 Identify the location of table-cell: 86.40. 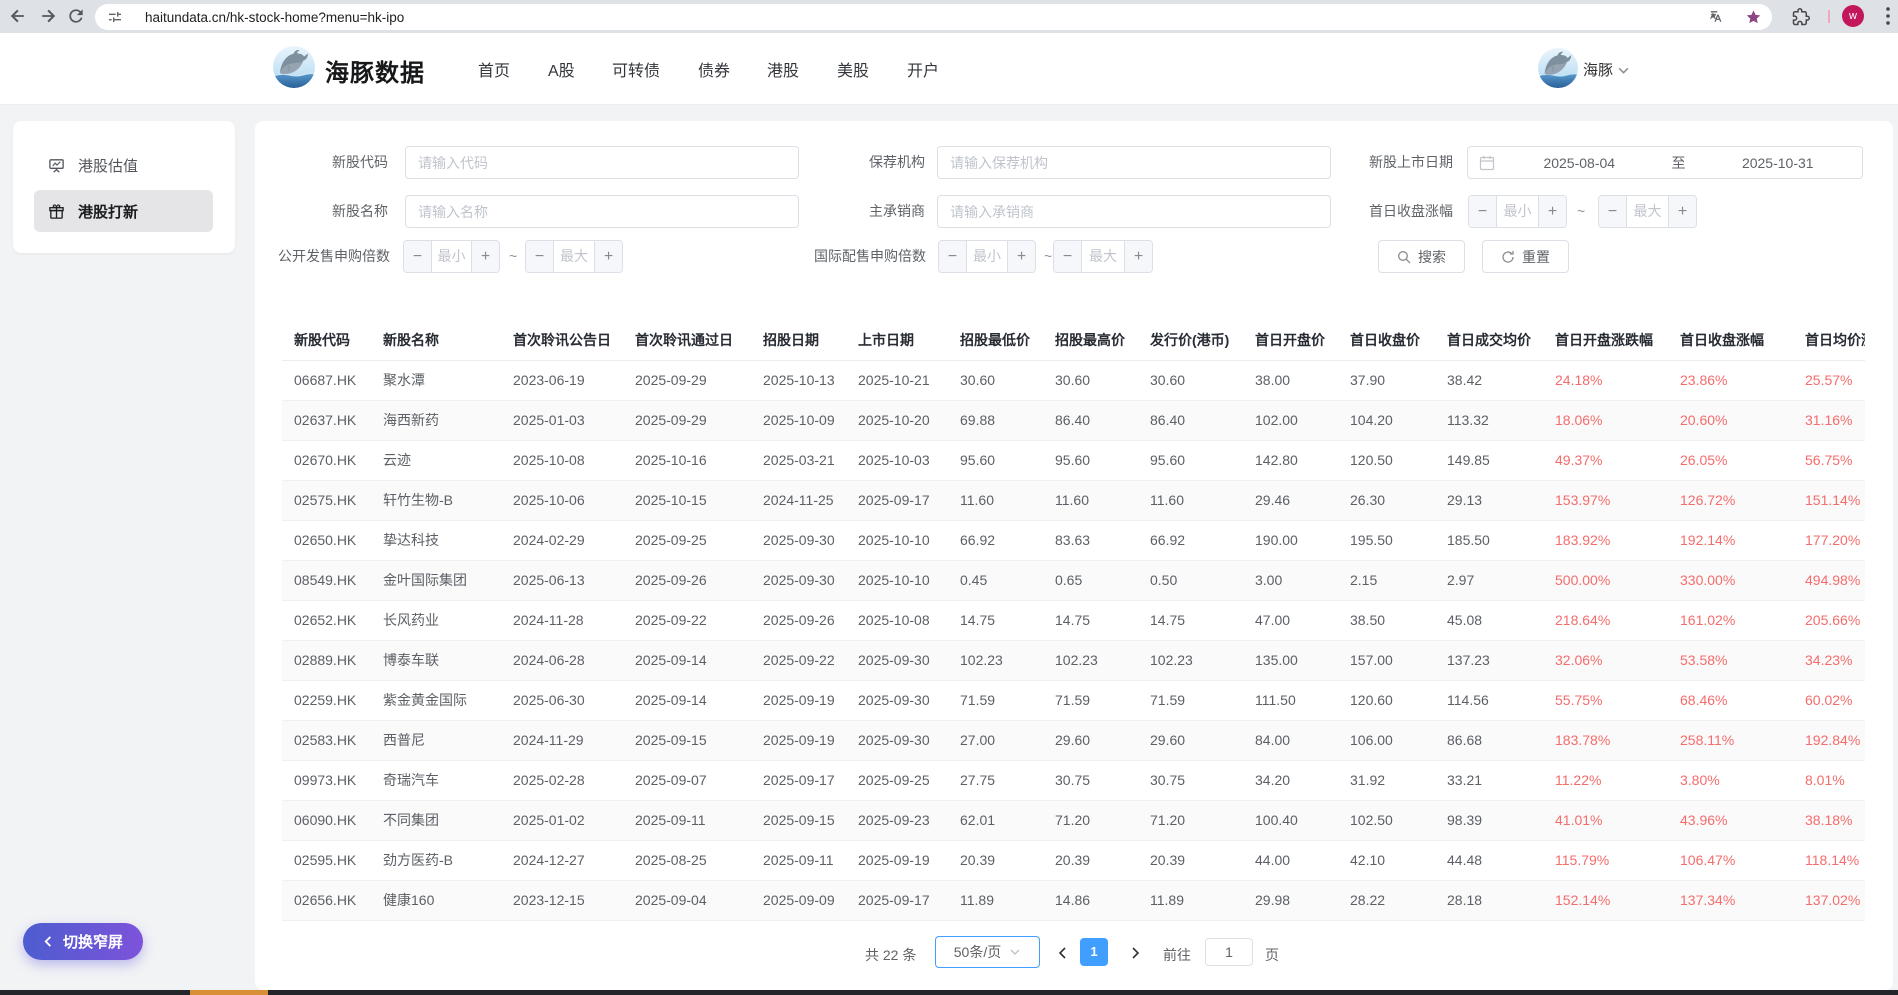
(1090, 420).